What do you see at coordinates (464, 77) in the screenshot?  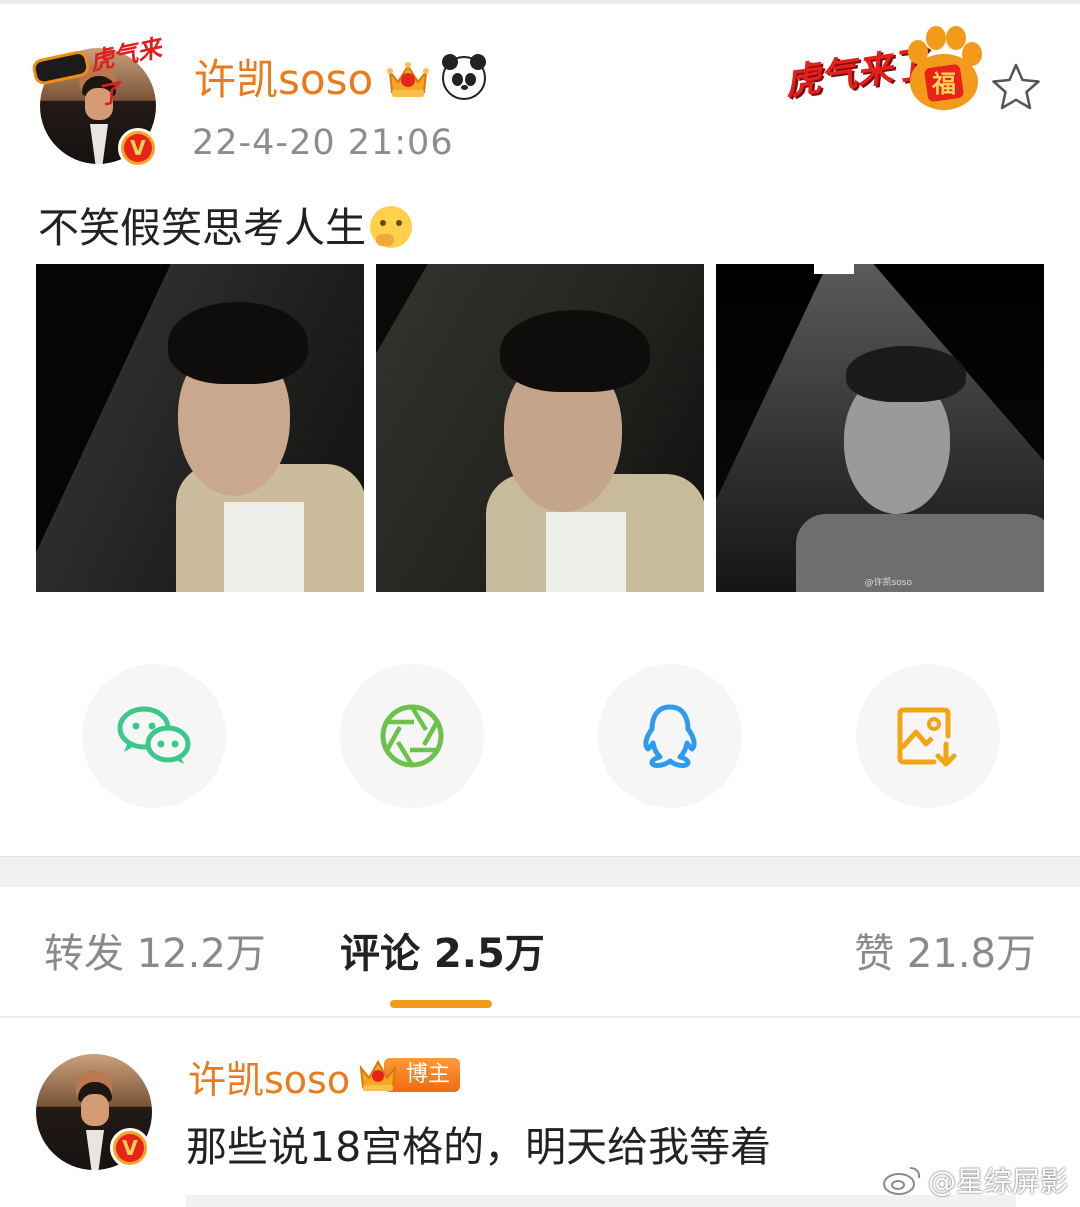 I see `panda-icon` at bounding box center [464, 77].